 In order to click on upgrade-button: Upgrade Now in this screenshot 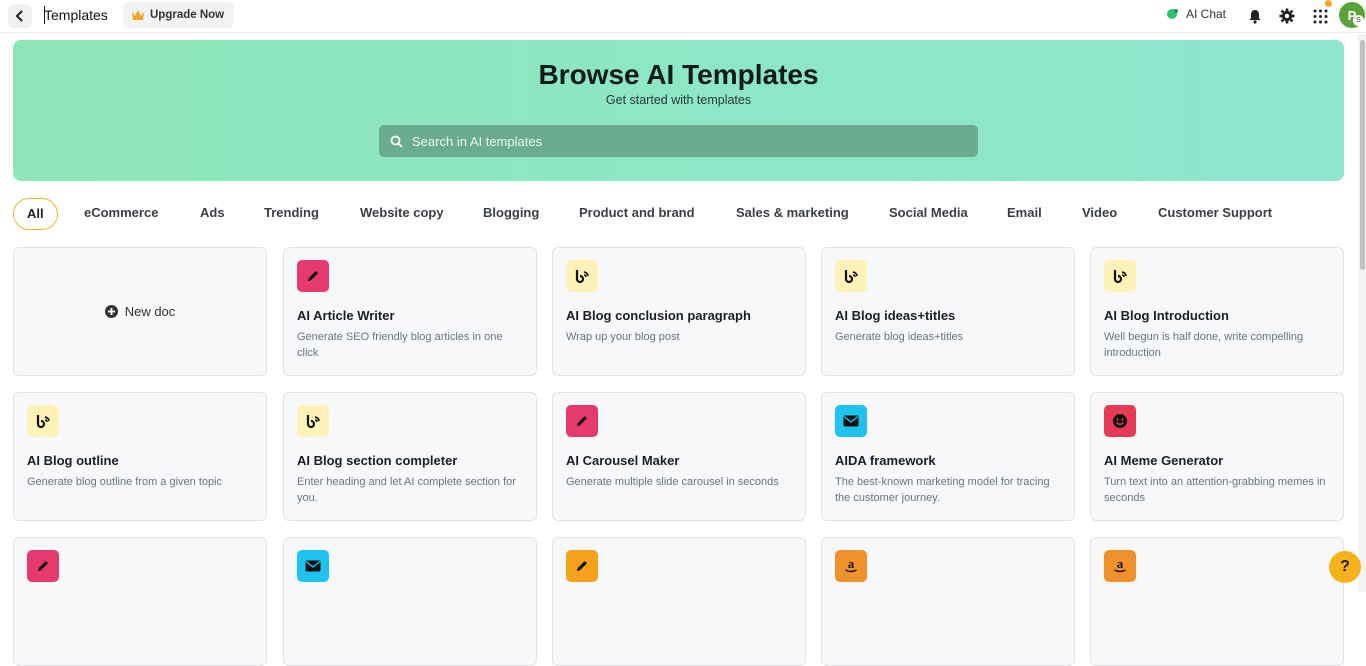, I will do `click(179, 15)`.